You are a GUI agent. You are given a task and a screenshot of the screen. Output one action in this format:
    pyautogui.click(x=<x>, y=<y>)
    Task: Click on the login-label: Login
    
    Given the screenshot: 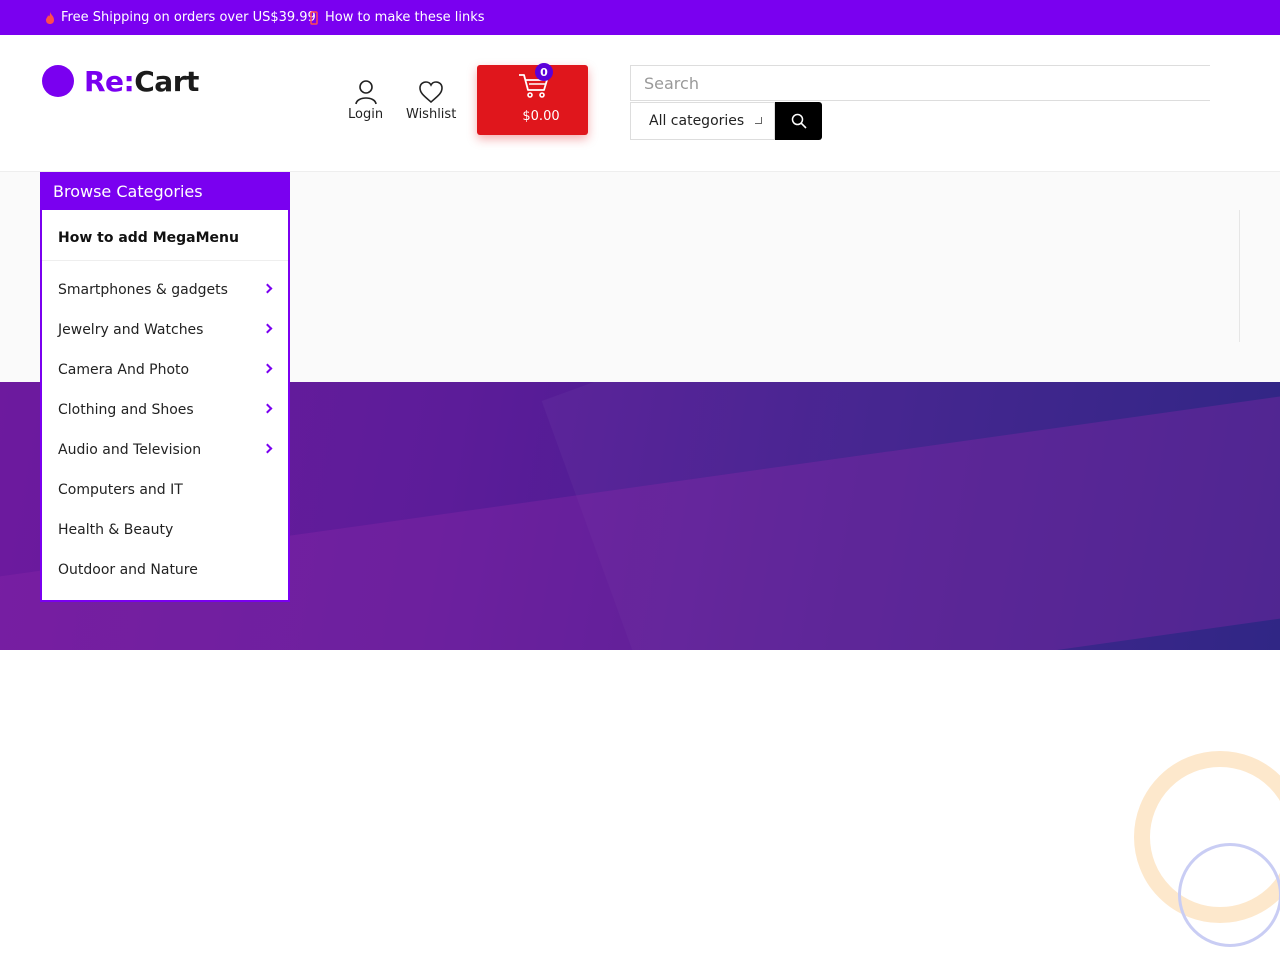 What is the action you would take?
    pyautogui.click(x=366, y=114)
    